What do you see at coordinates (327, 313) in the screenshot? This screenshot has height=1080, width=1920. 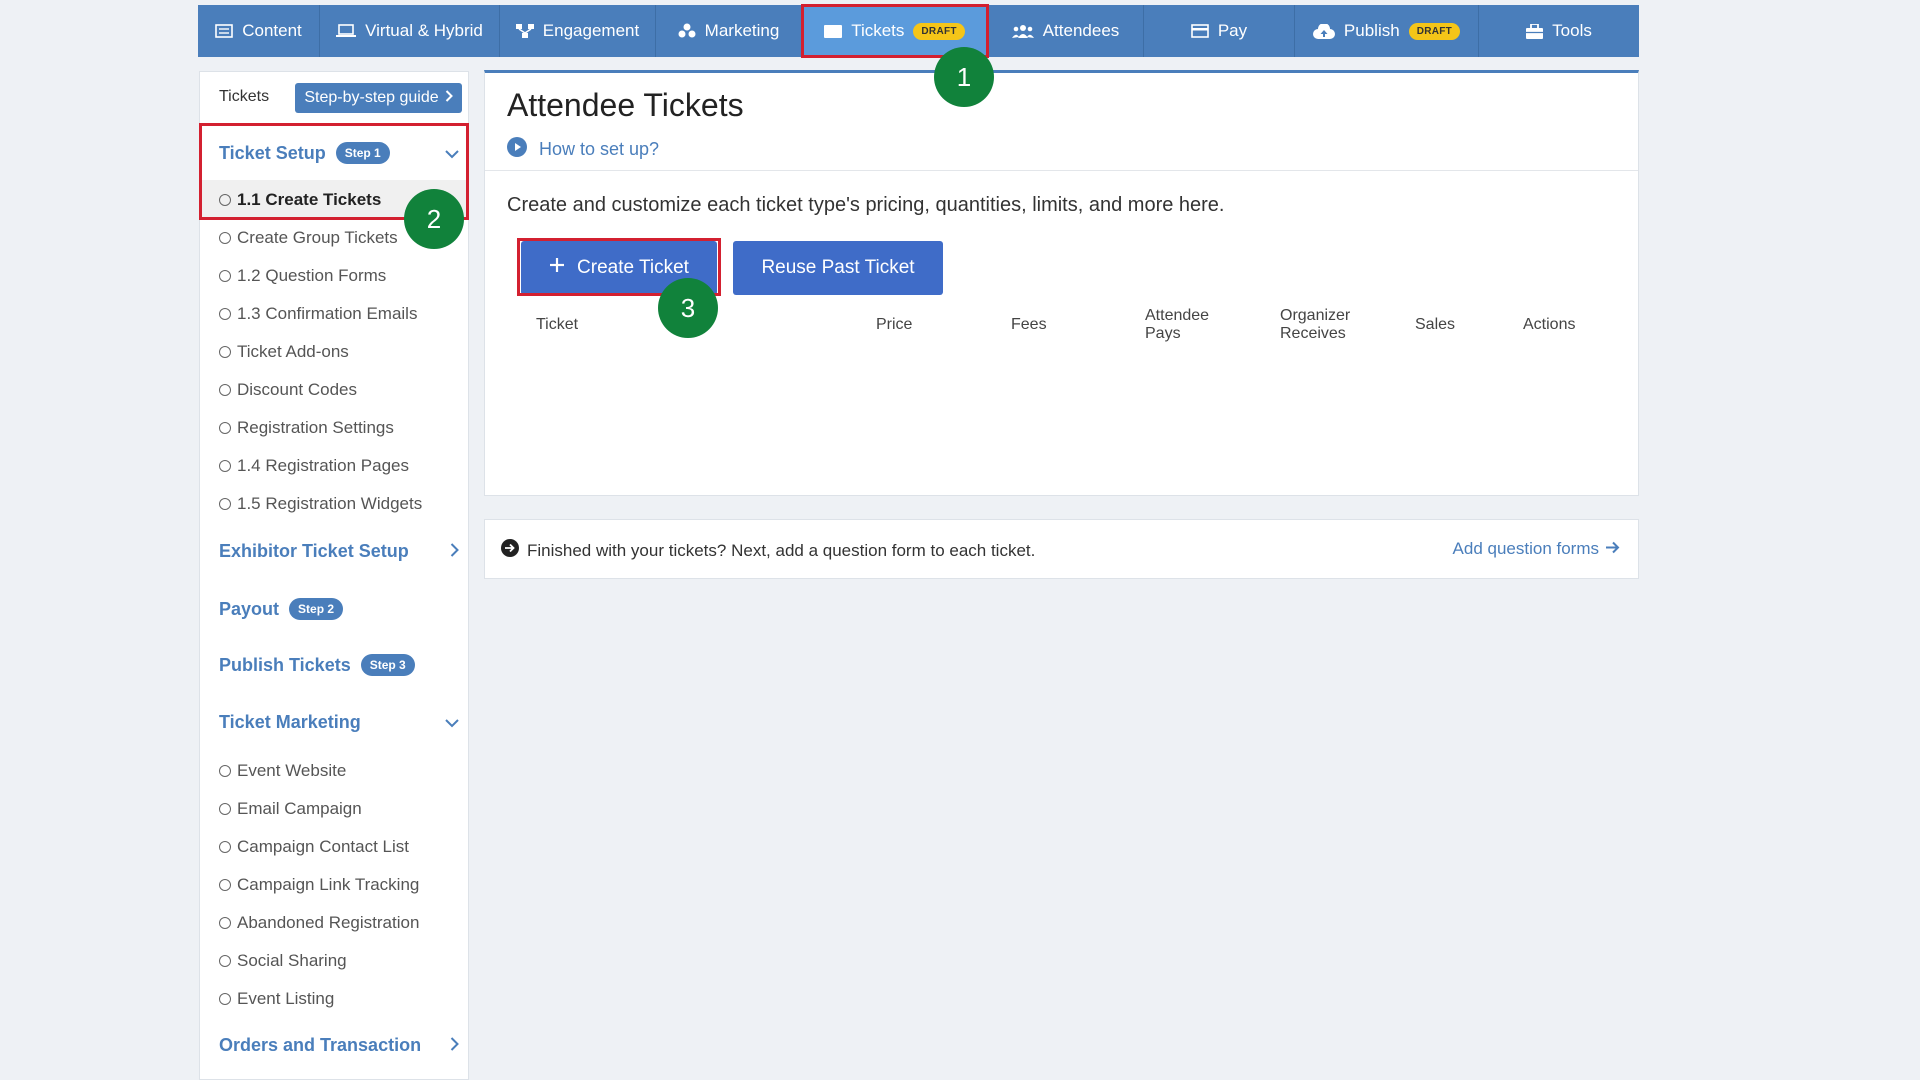 I see `sidebar-item-label: 1.3 Confirmation Emails` at bounding box center [327, 313].